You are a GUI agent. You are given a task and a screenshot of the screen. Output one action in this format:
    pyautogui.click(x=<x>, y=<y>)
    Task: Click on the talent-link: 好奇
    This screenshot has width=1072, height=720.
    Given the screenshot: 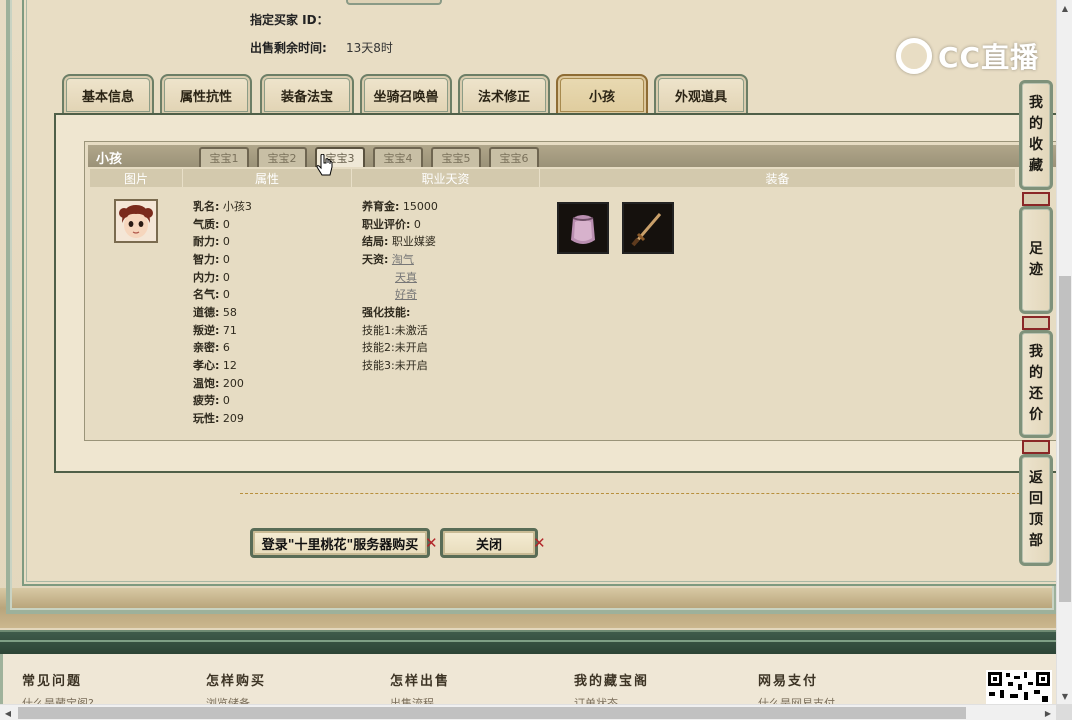 What is the action you would take?
    pyautogui.click(x=406, y=294)
    